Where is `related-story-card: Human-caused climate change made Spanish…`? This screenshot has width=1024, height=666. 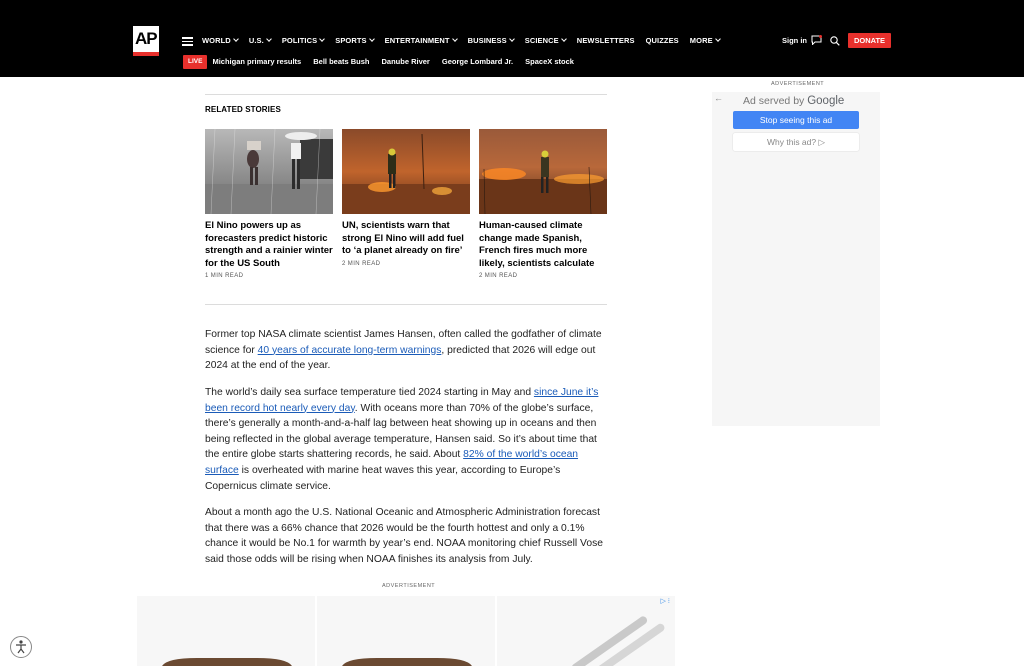
related-story-card: Human-caused climate change made Spanish… is located at coordinates (543, 204).